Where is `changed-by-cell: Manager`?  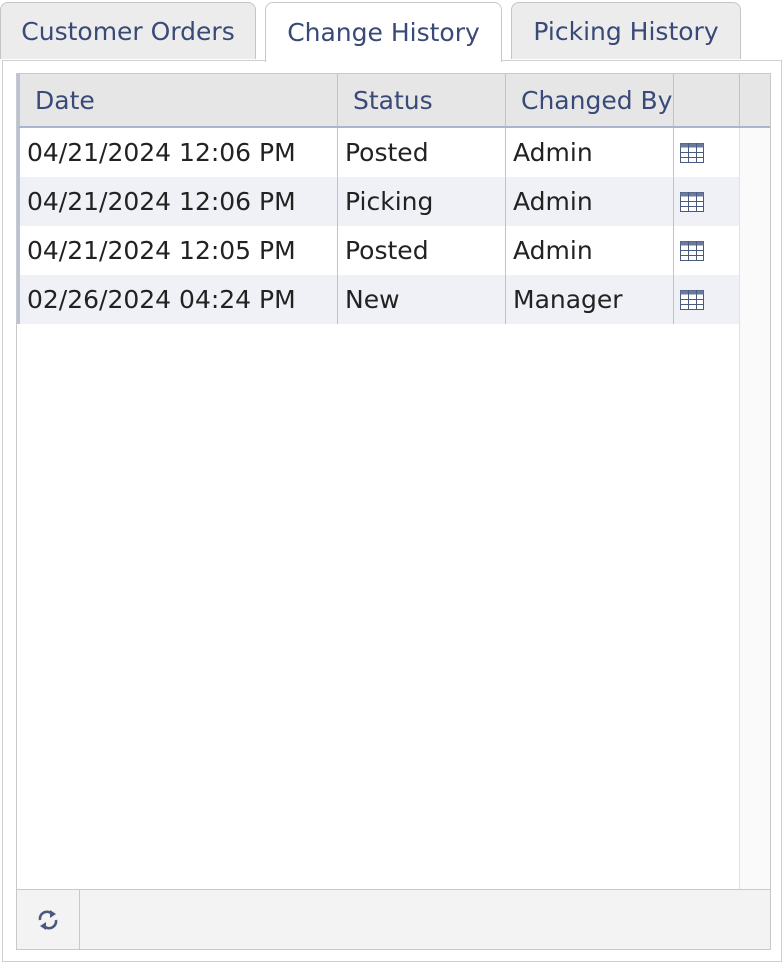
changed-by-cell: Manager is located at coordinates (590, 299).